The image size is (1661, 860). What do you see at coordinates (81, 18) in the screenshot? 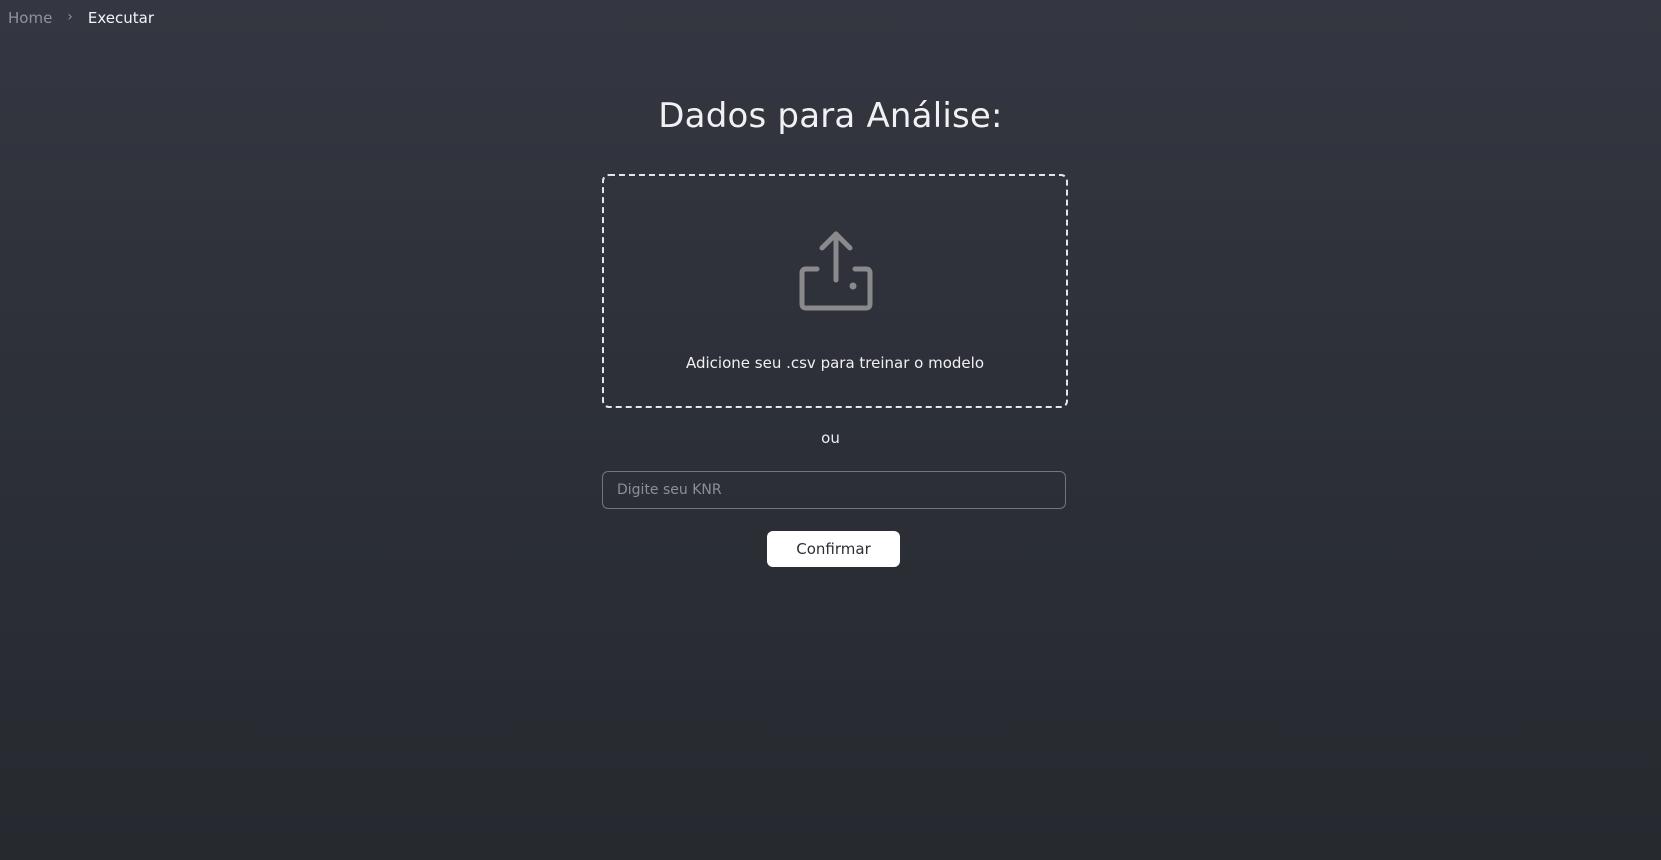
I see `breadcrumb: Home › Executar` at bounding box center [81, 18].